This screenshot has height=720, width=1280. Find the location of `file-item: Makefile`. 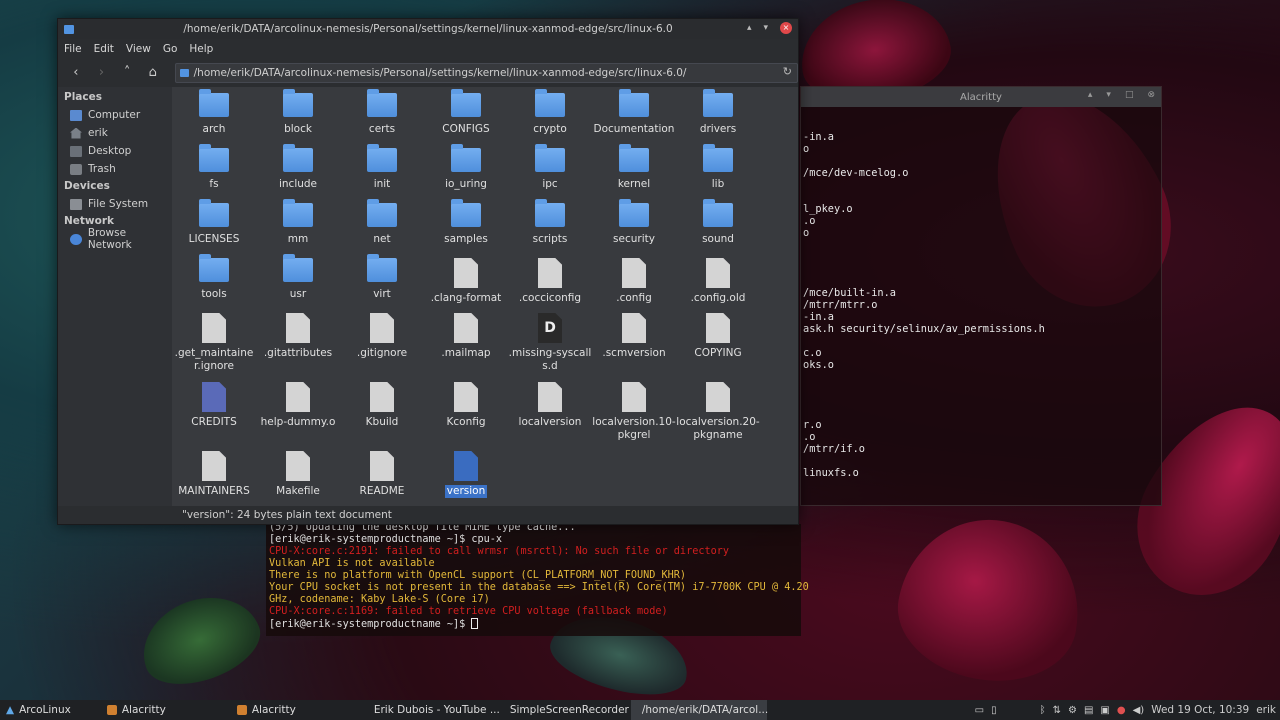

file-item: Makefile is located at coordinates (298, 474).